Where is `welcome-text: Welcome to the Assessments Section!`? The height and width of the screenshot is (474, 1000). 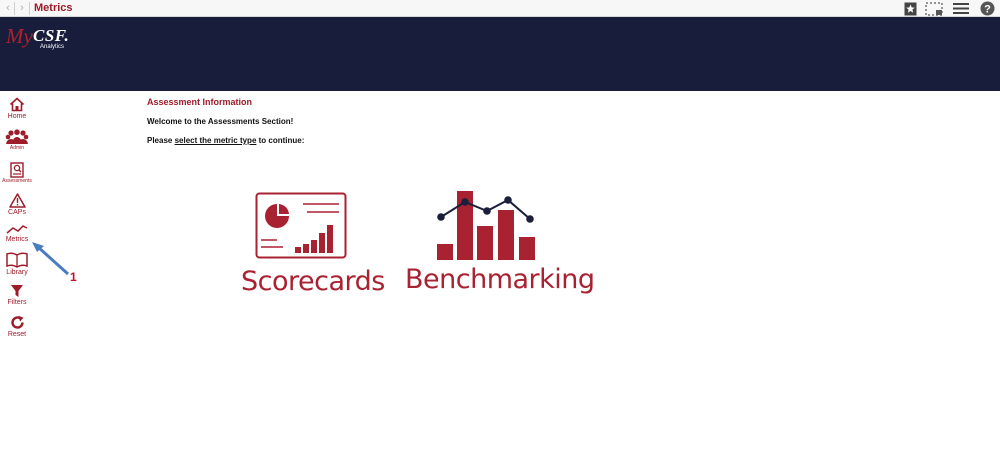
welcome-text: Welcome to the Assessments Section! is located at coordinates (220, 121).